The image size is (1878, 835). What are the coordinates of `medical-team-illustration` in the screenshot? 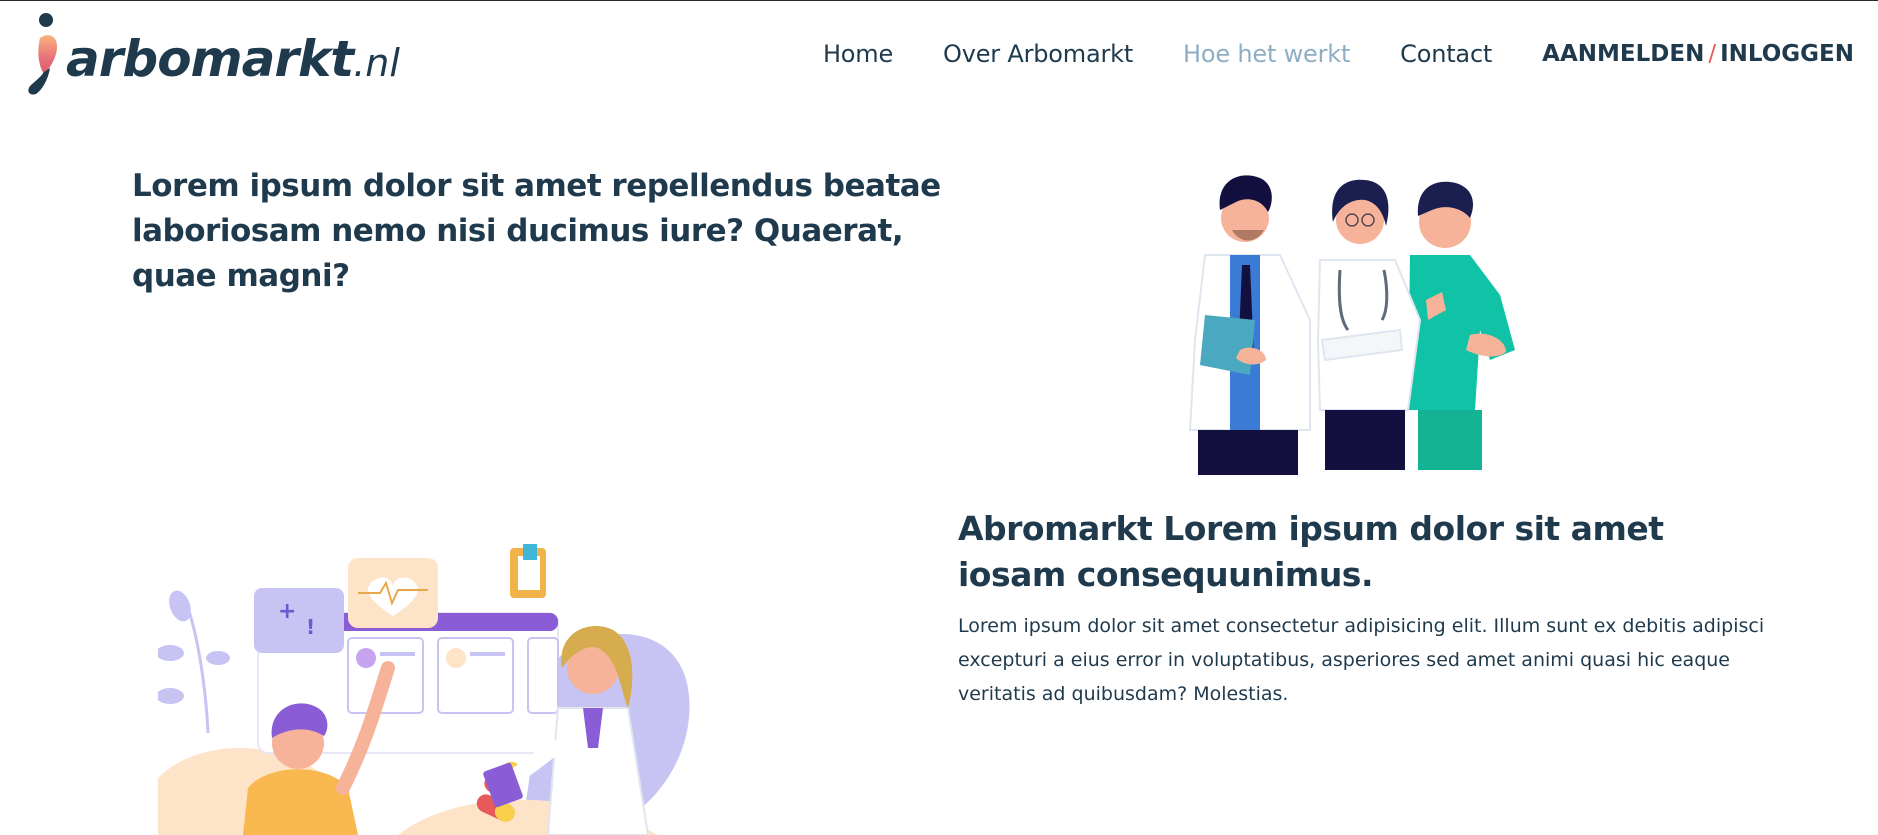 It's located at (1351, 325).